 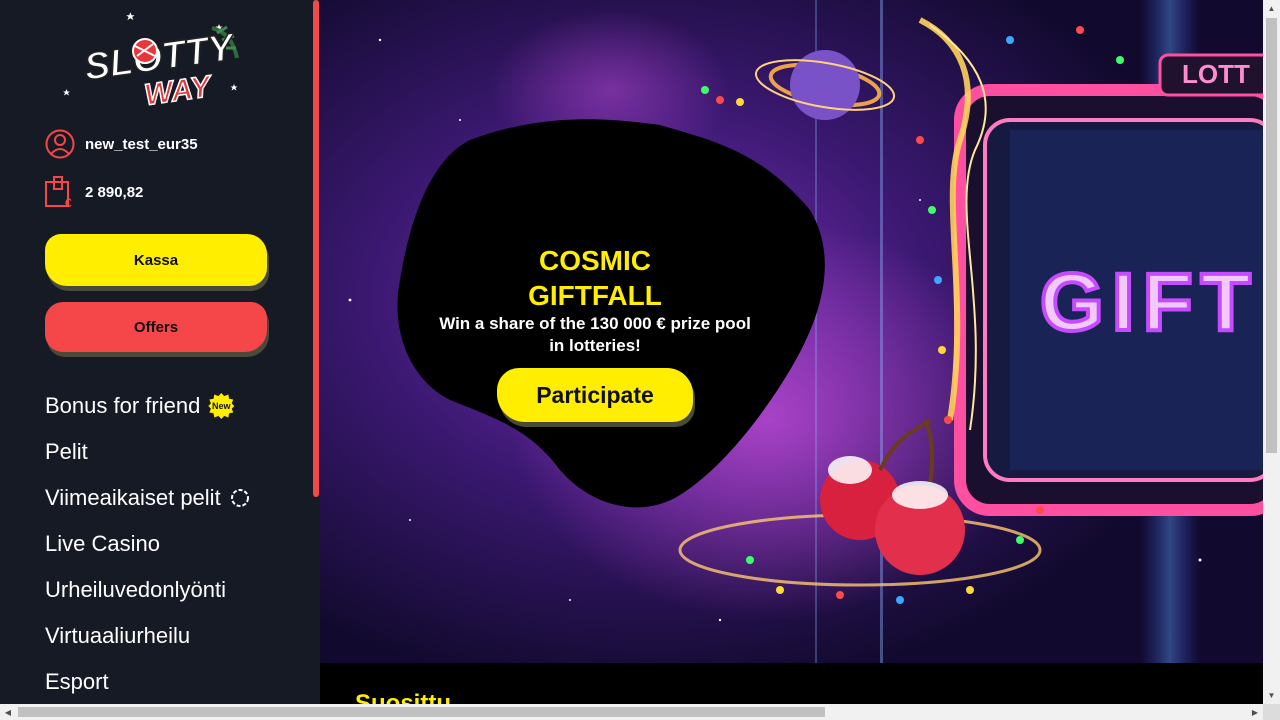 What do you see at coordinates (66, 451) in the screenshot?
I see `sidebar-item-label: Pelit` at bounding box center [66, 451].